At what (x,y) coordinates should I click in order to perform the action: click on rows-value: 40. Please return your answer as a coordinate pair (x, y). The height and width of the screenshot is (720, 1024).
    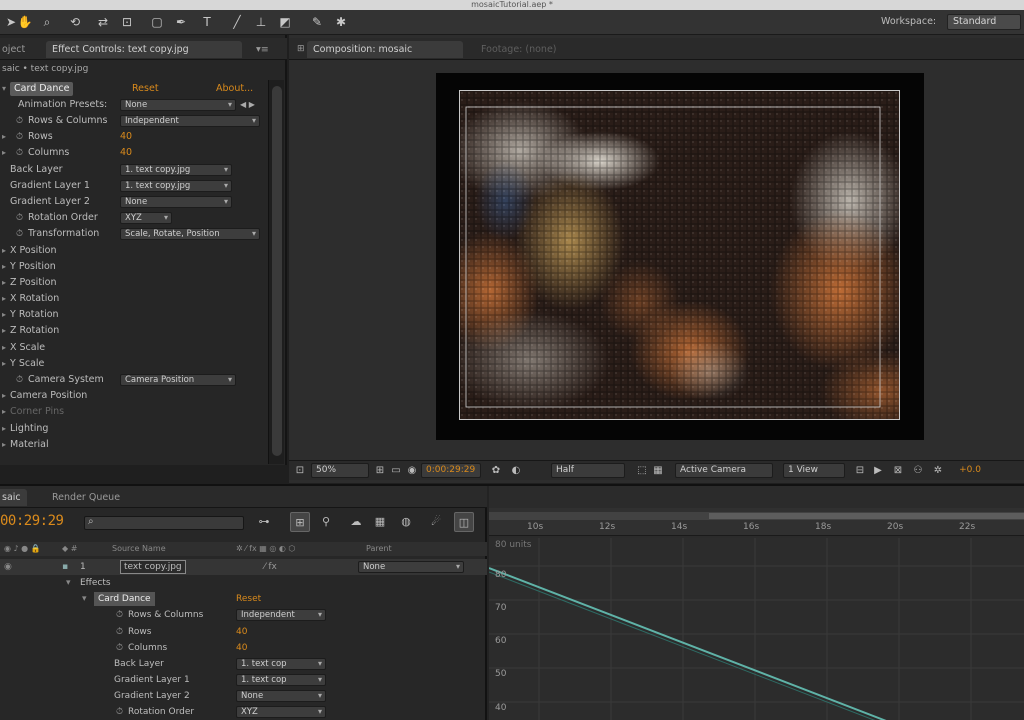
    Looking at the image, I should click on (126, 137).